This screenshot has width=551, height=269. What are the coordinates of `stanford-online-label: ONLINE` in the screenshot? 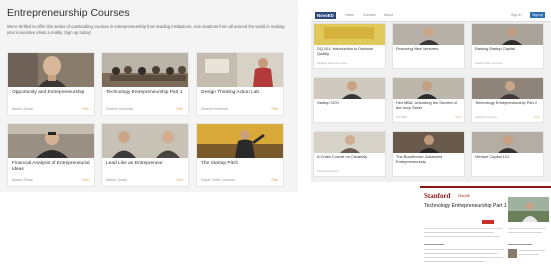 It's located at (464, 196).